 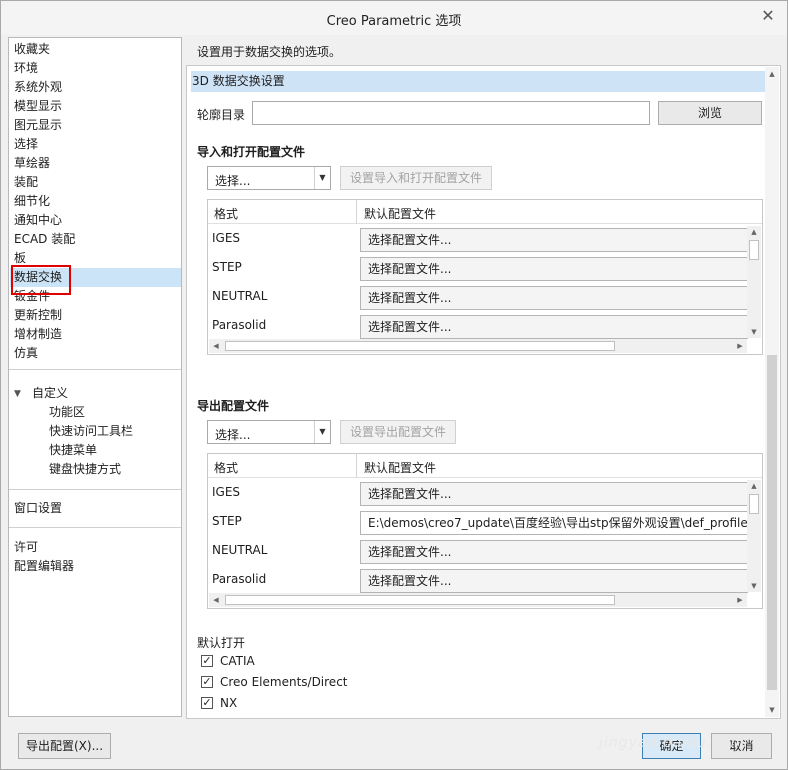 I want to click on watermark: jingyan.baidu.com, so click(x=672, y=743).